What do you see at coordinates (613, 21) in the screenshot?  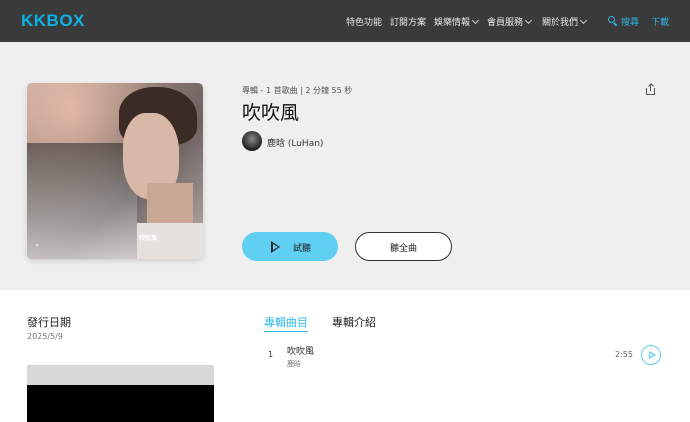 I see `search-icon` at bounding box center [613, 21].